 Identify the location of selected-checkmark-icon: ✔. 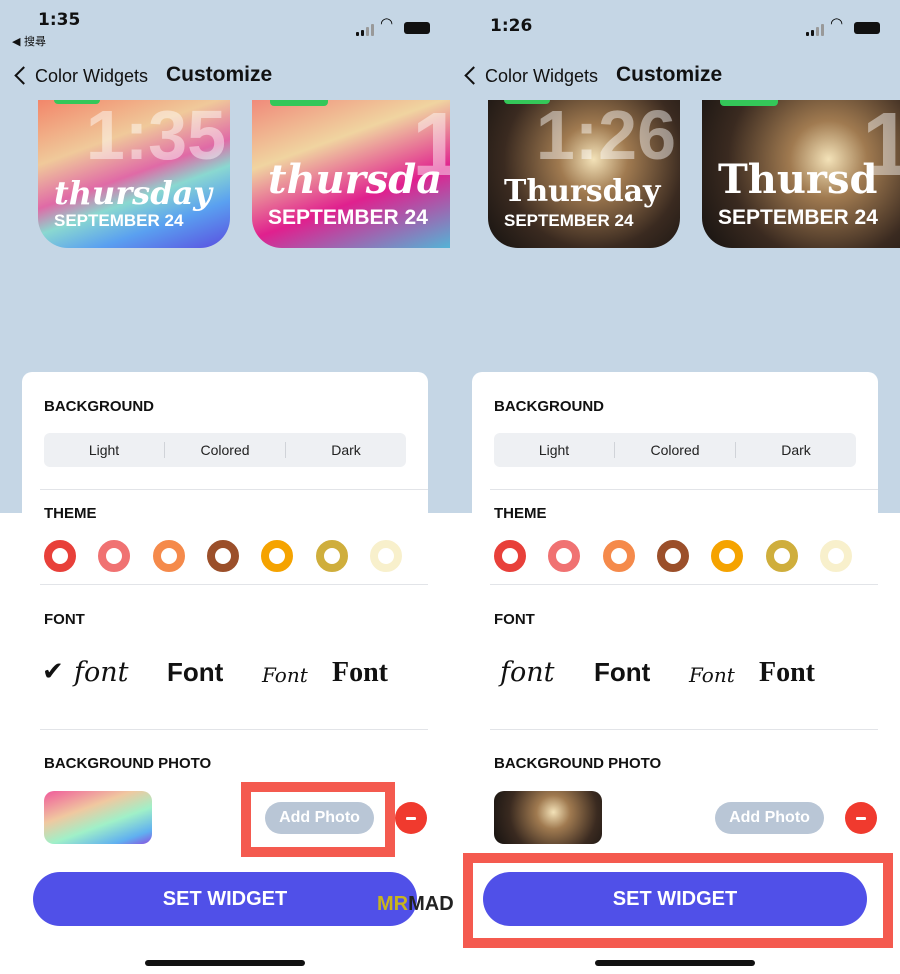
(53, 672).